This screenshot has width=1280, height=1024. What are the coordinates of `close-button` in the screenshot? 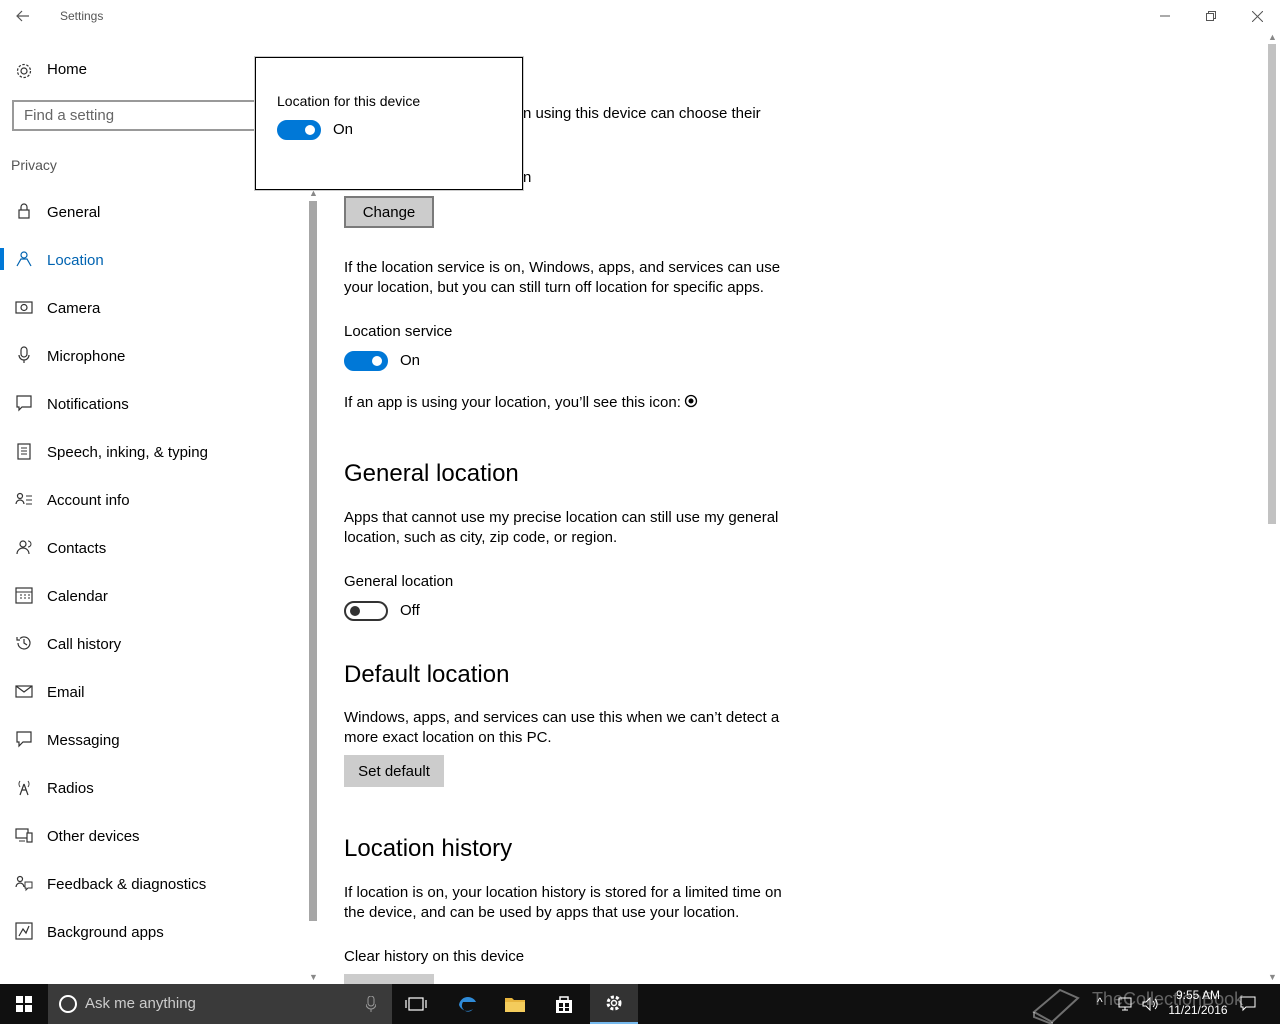 It's located at (1257, 16).